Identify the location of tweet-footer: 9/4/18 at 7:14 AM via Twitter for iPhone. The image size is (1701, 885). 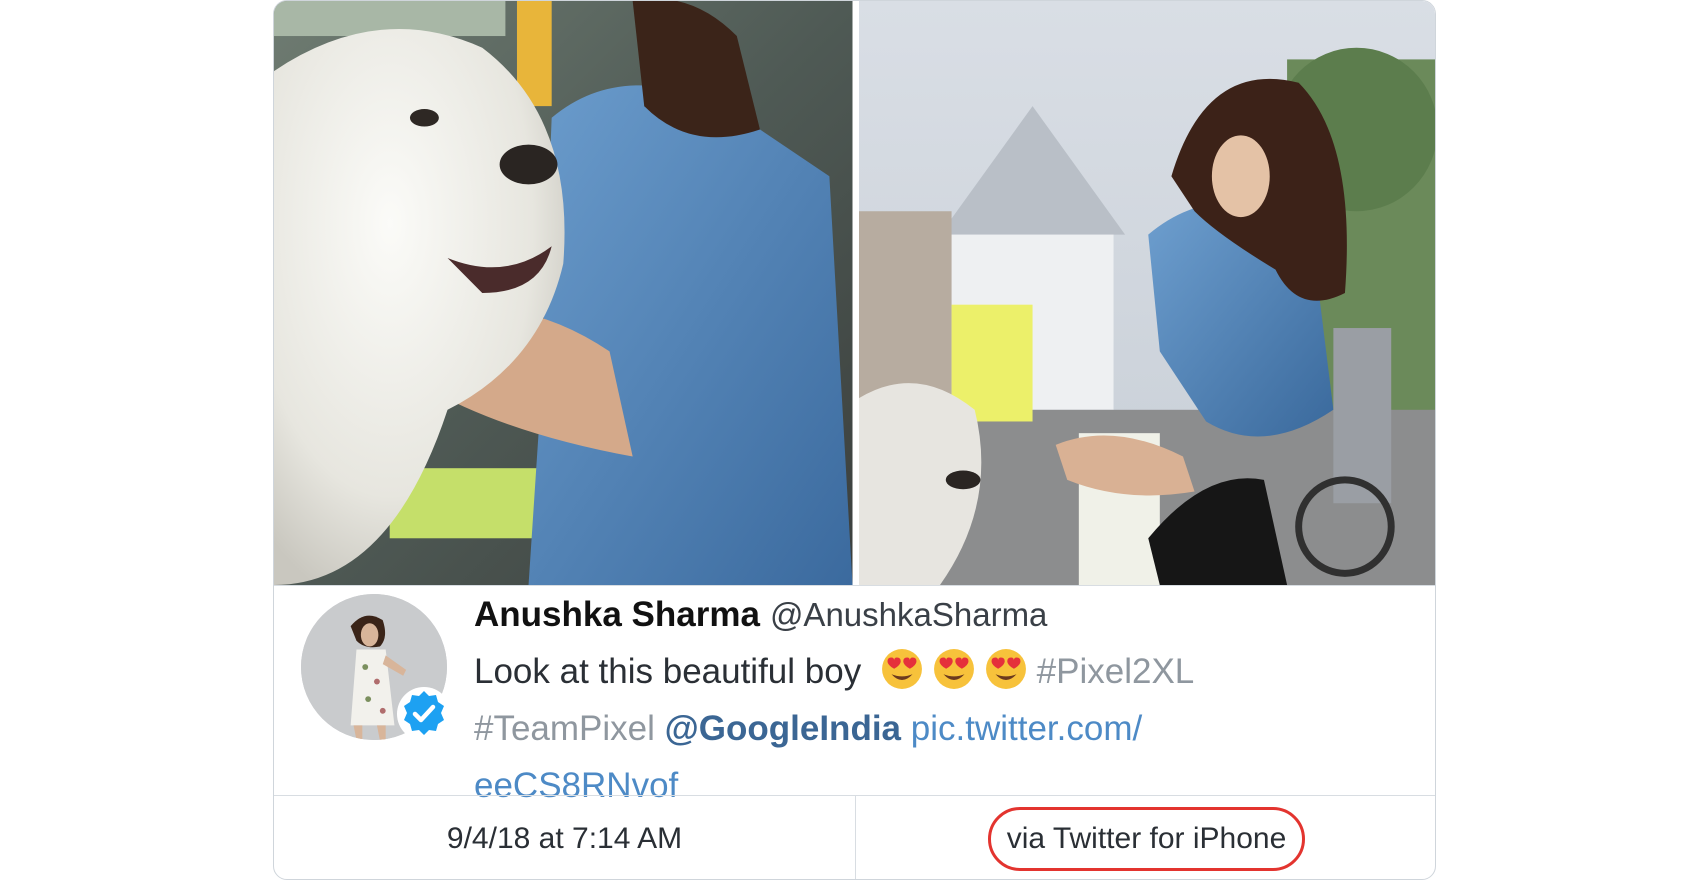
(854, 837).